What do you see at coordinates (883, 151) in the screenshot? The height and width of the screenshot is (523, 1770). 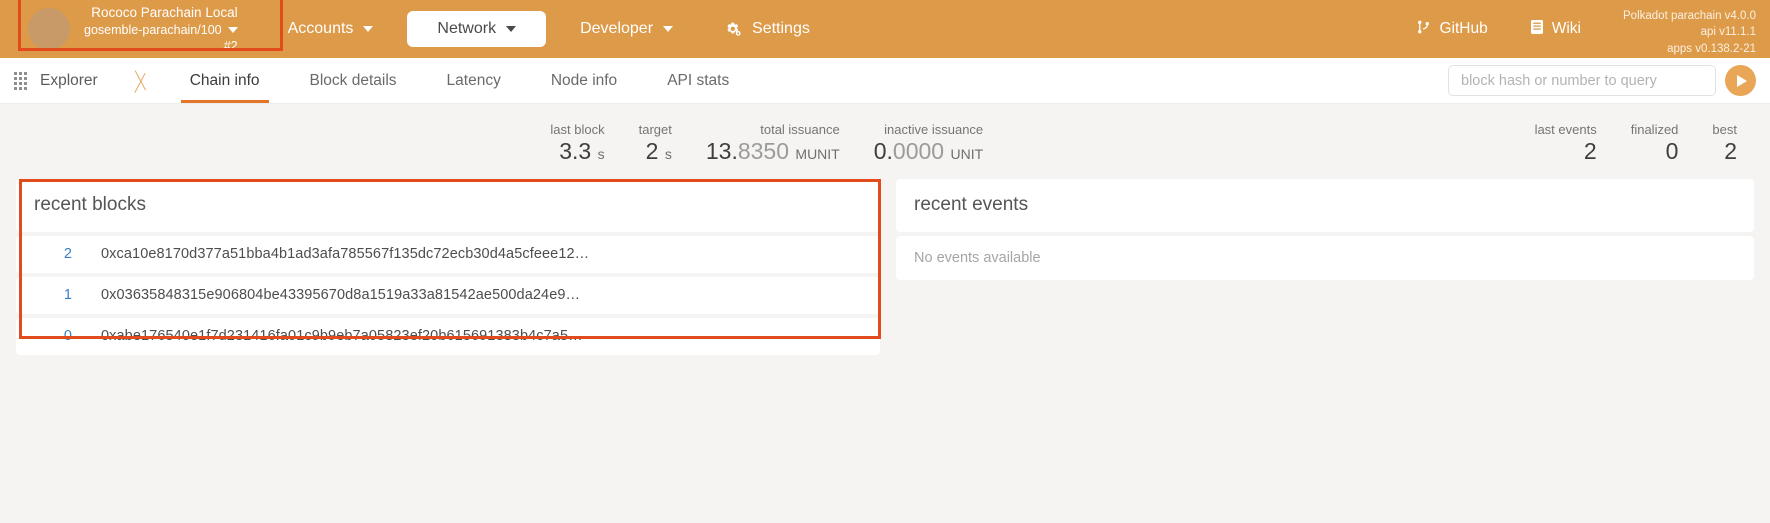 I see `stat-inactive-issuance-value: 0.` at bounding box center [883, 151].